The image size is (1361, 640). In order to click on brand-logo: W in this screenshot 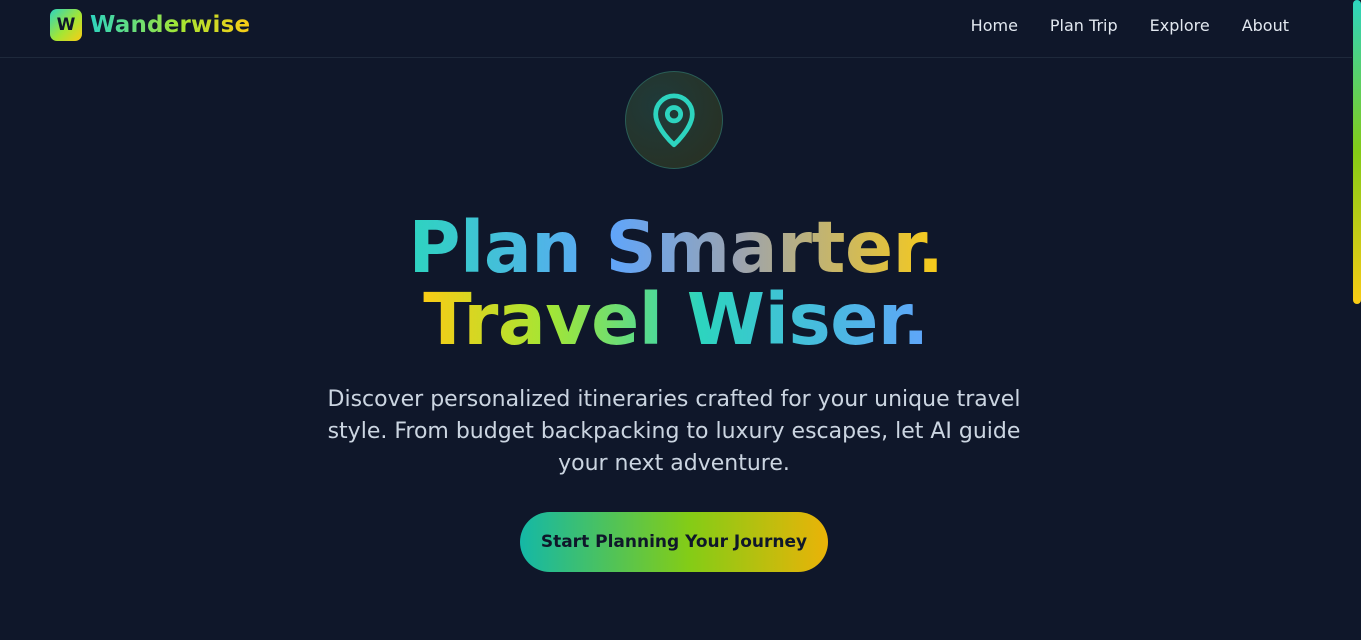, I will do `click(66, 25)`.